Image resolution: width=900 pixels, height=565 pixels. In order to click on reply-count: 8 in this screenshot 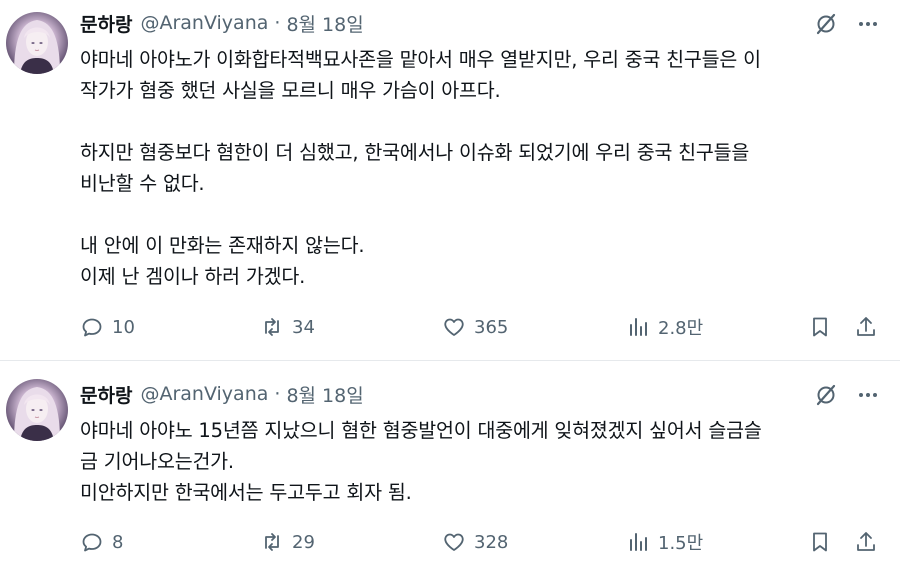, I will do `click(118, 542)`.